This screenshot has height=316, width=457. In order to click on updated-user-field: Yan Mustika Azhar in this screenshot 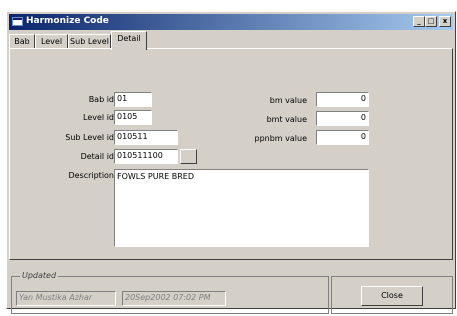, I will do `click(66, 298)`.